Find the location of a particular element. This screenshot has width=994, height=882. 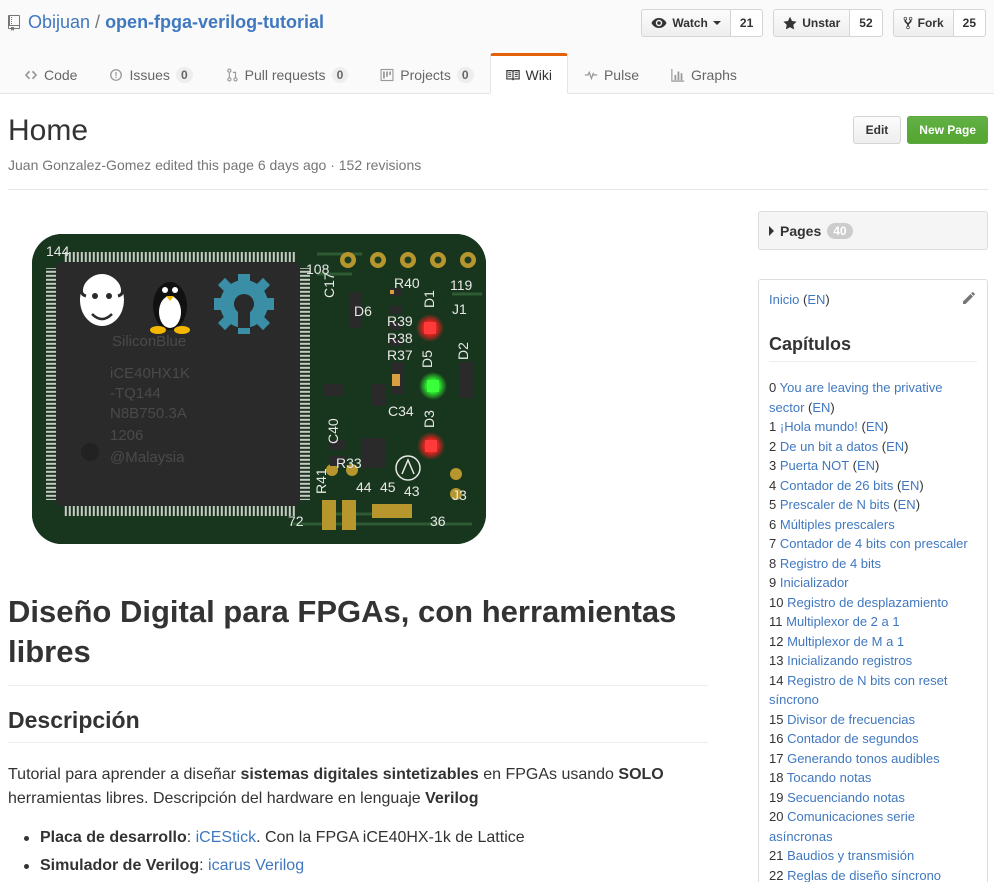

pages-toggle: Pages 40 is located at coordinates (873, 230).